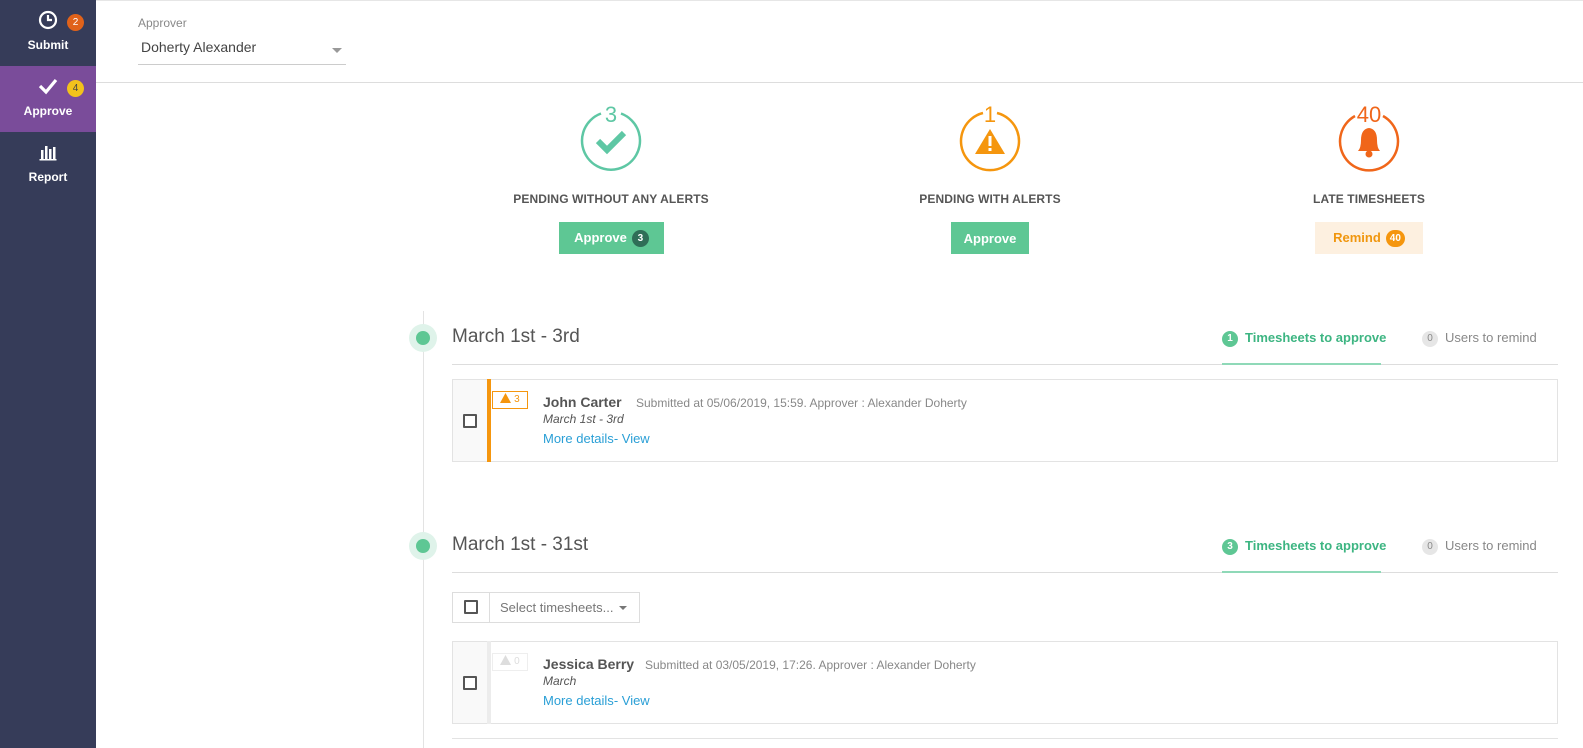 This screenshot has height=748, width=1583. I want to click on sidebar: 2 Submit 4 Approve Report, so click(48, 374).